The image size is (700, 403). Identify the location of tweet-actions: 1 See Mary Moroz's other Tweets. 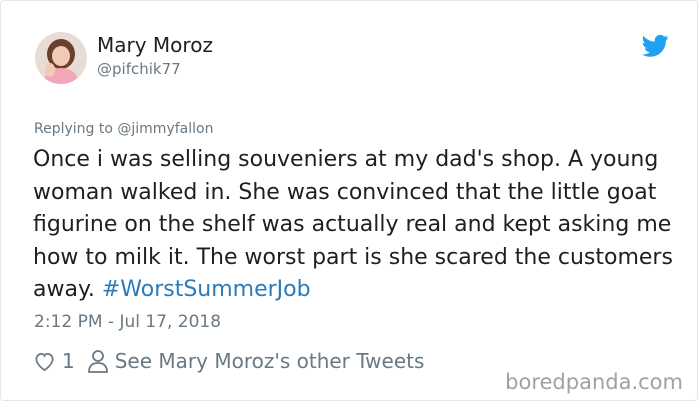
(228, 361).